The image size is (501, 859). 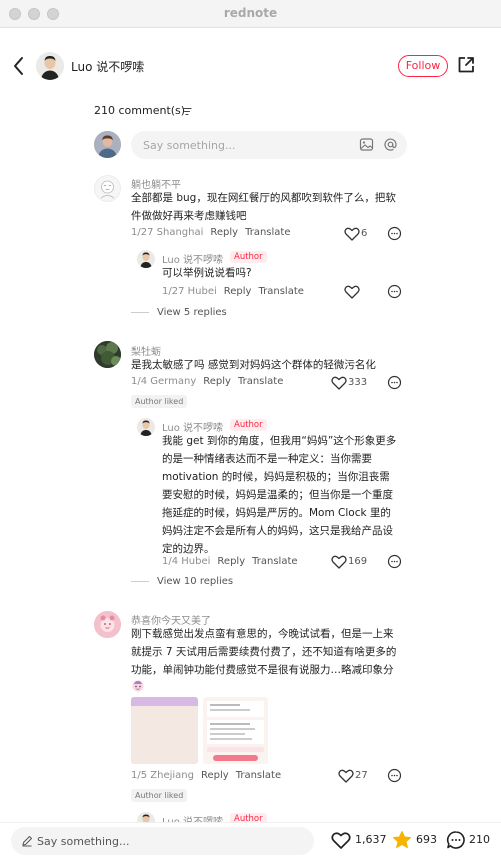 I want to click on star-icon, so click(x=402, y=840).